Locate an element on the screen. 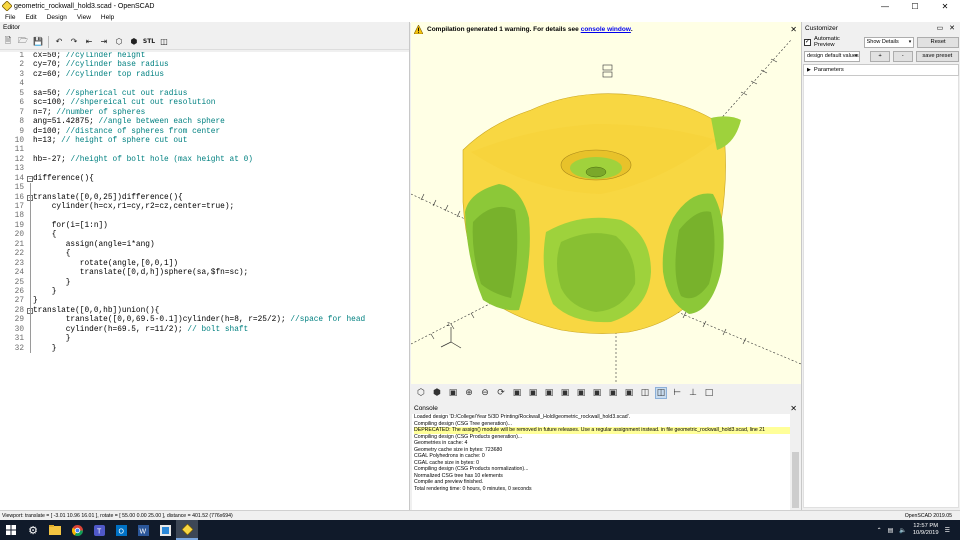 The height and width of the screenshot is (540, 960). code-line: 23 rotate(angle,[0,0,1]) is located at coordinates (204, 264).